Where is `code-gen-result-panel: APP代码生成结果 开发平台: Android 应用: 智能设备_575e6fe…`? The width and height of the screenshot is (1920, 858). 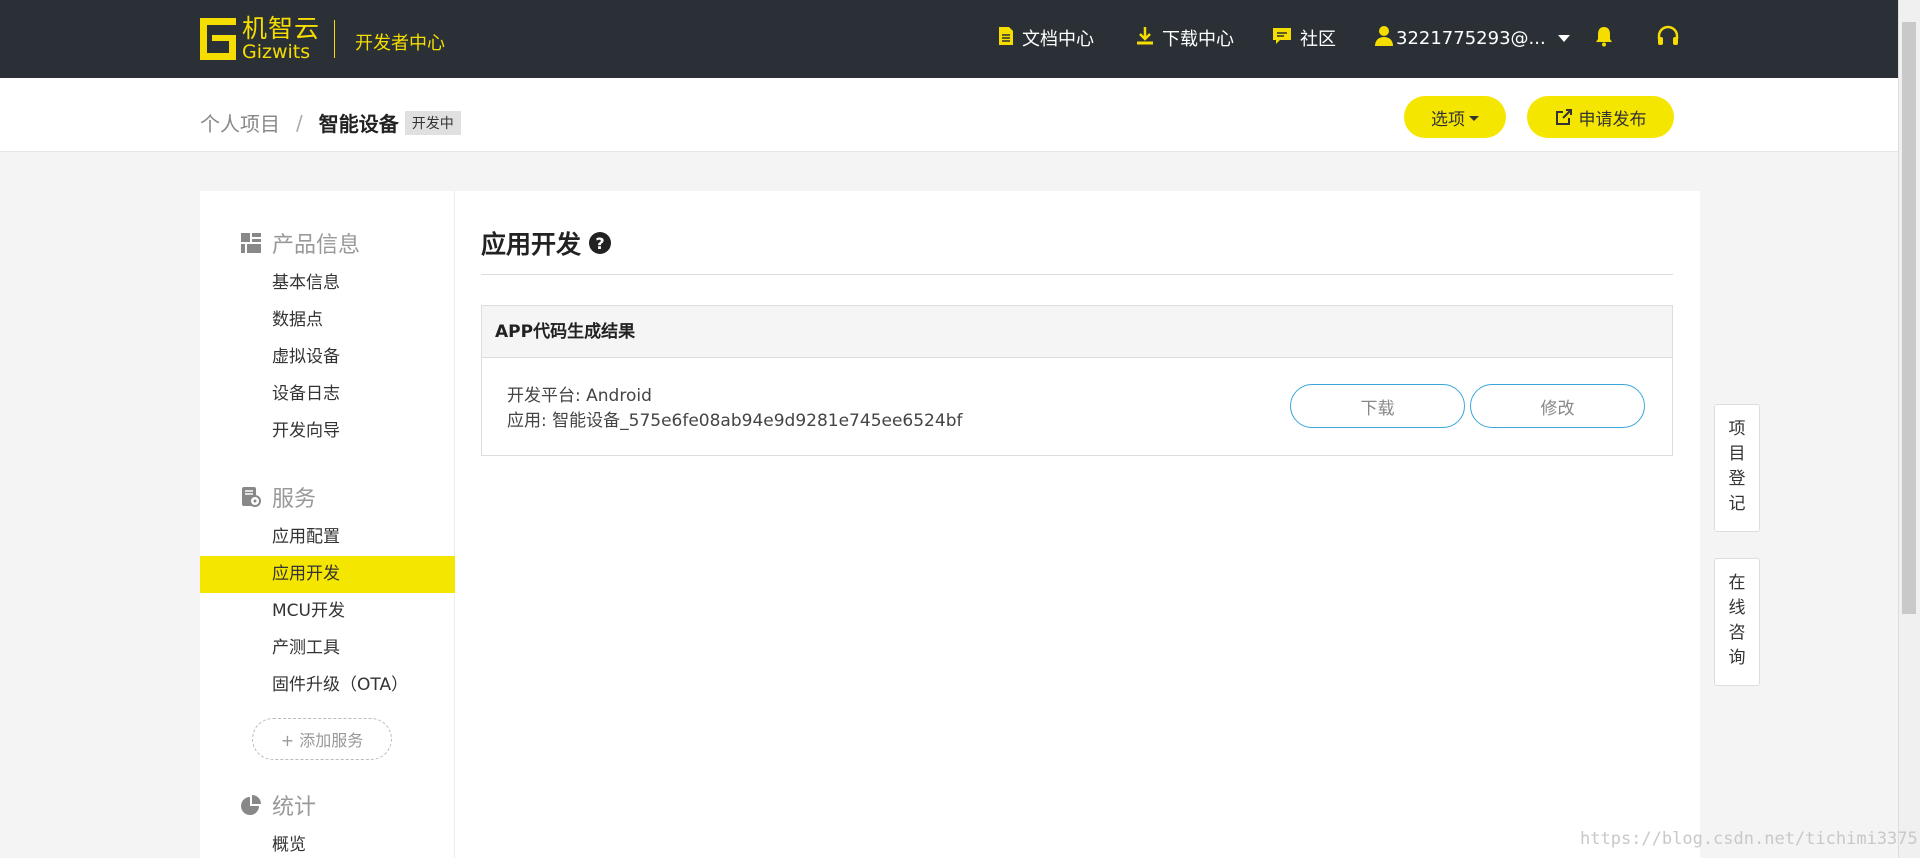
code-gen-result-panel: APP代码生成结果 开发平台: Android 应用: 智能设备_575e6fe… is located at coordinates (1077, 380).